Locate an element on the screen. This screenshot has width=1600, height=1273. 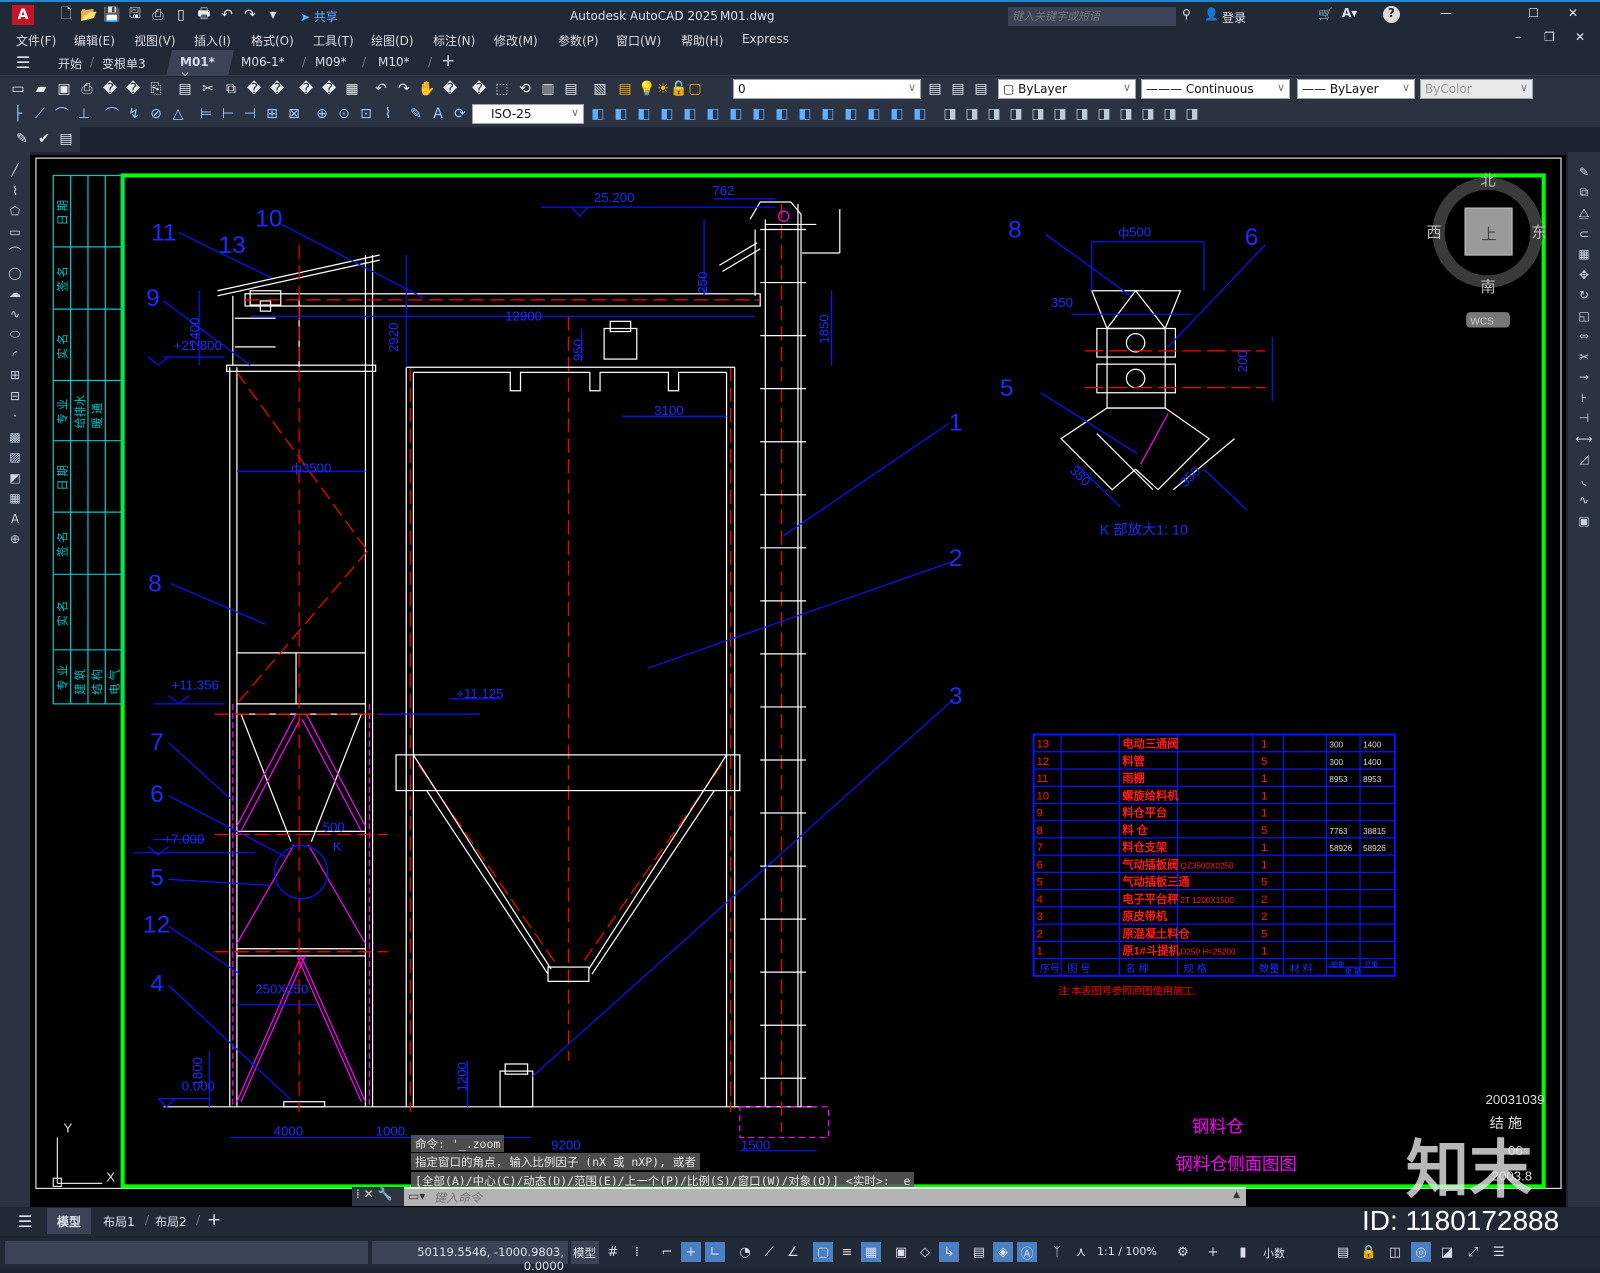
dynamic-ucs-toggle-icon: ↳ is located at coordinates (949, 1252).